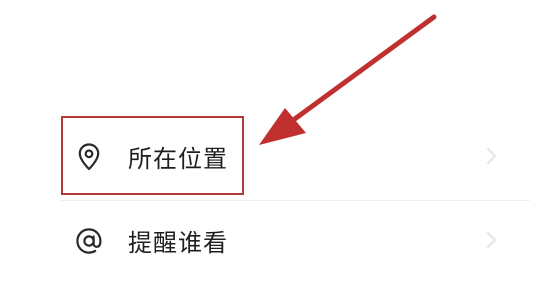 The width and height of the screenshot is (550, 281). Describe the element at coordinates (295, 200) in the screenshot. I see `menu-divider` at that location.